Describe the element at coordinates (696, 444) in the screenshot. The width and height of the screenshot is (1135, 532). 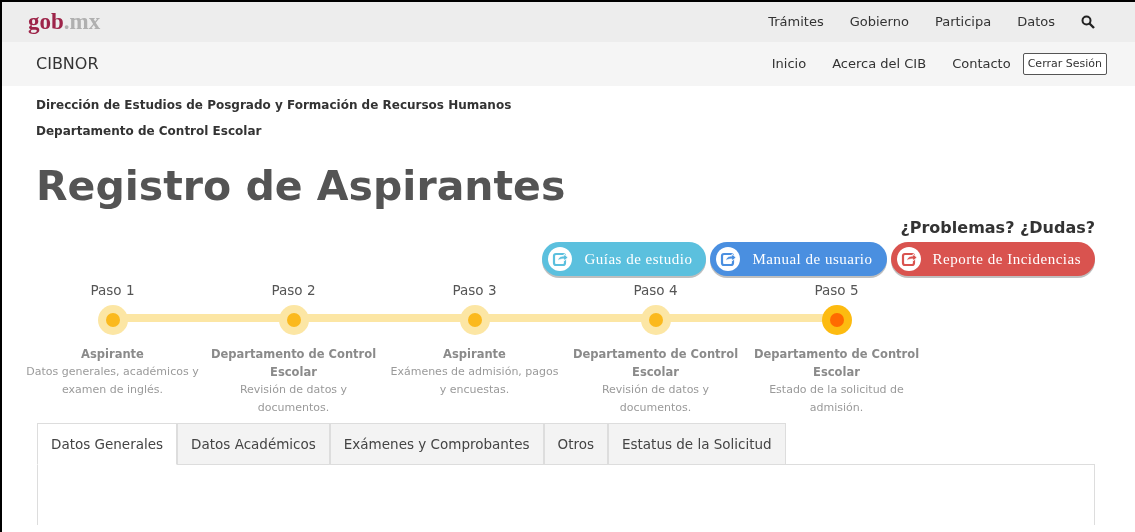
I see `tab: Estatus de la Solicitud` at that location.